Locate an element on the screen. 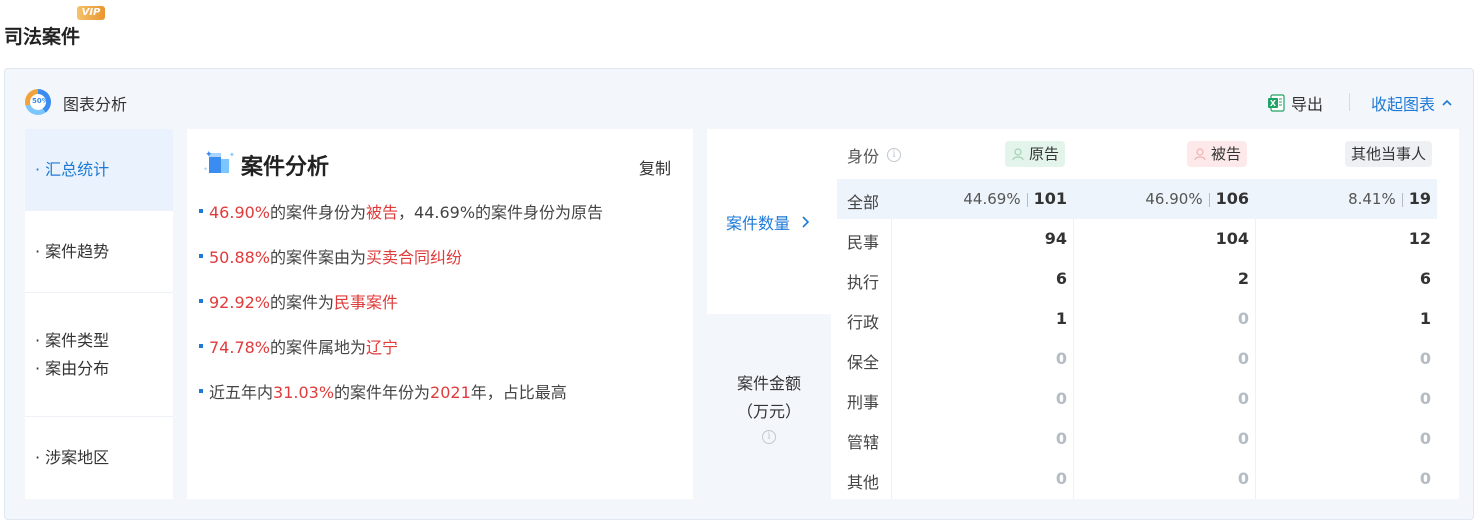  other-party-count: 19 is located at coordinates (1419, 198).